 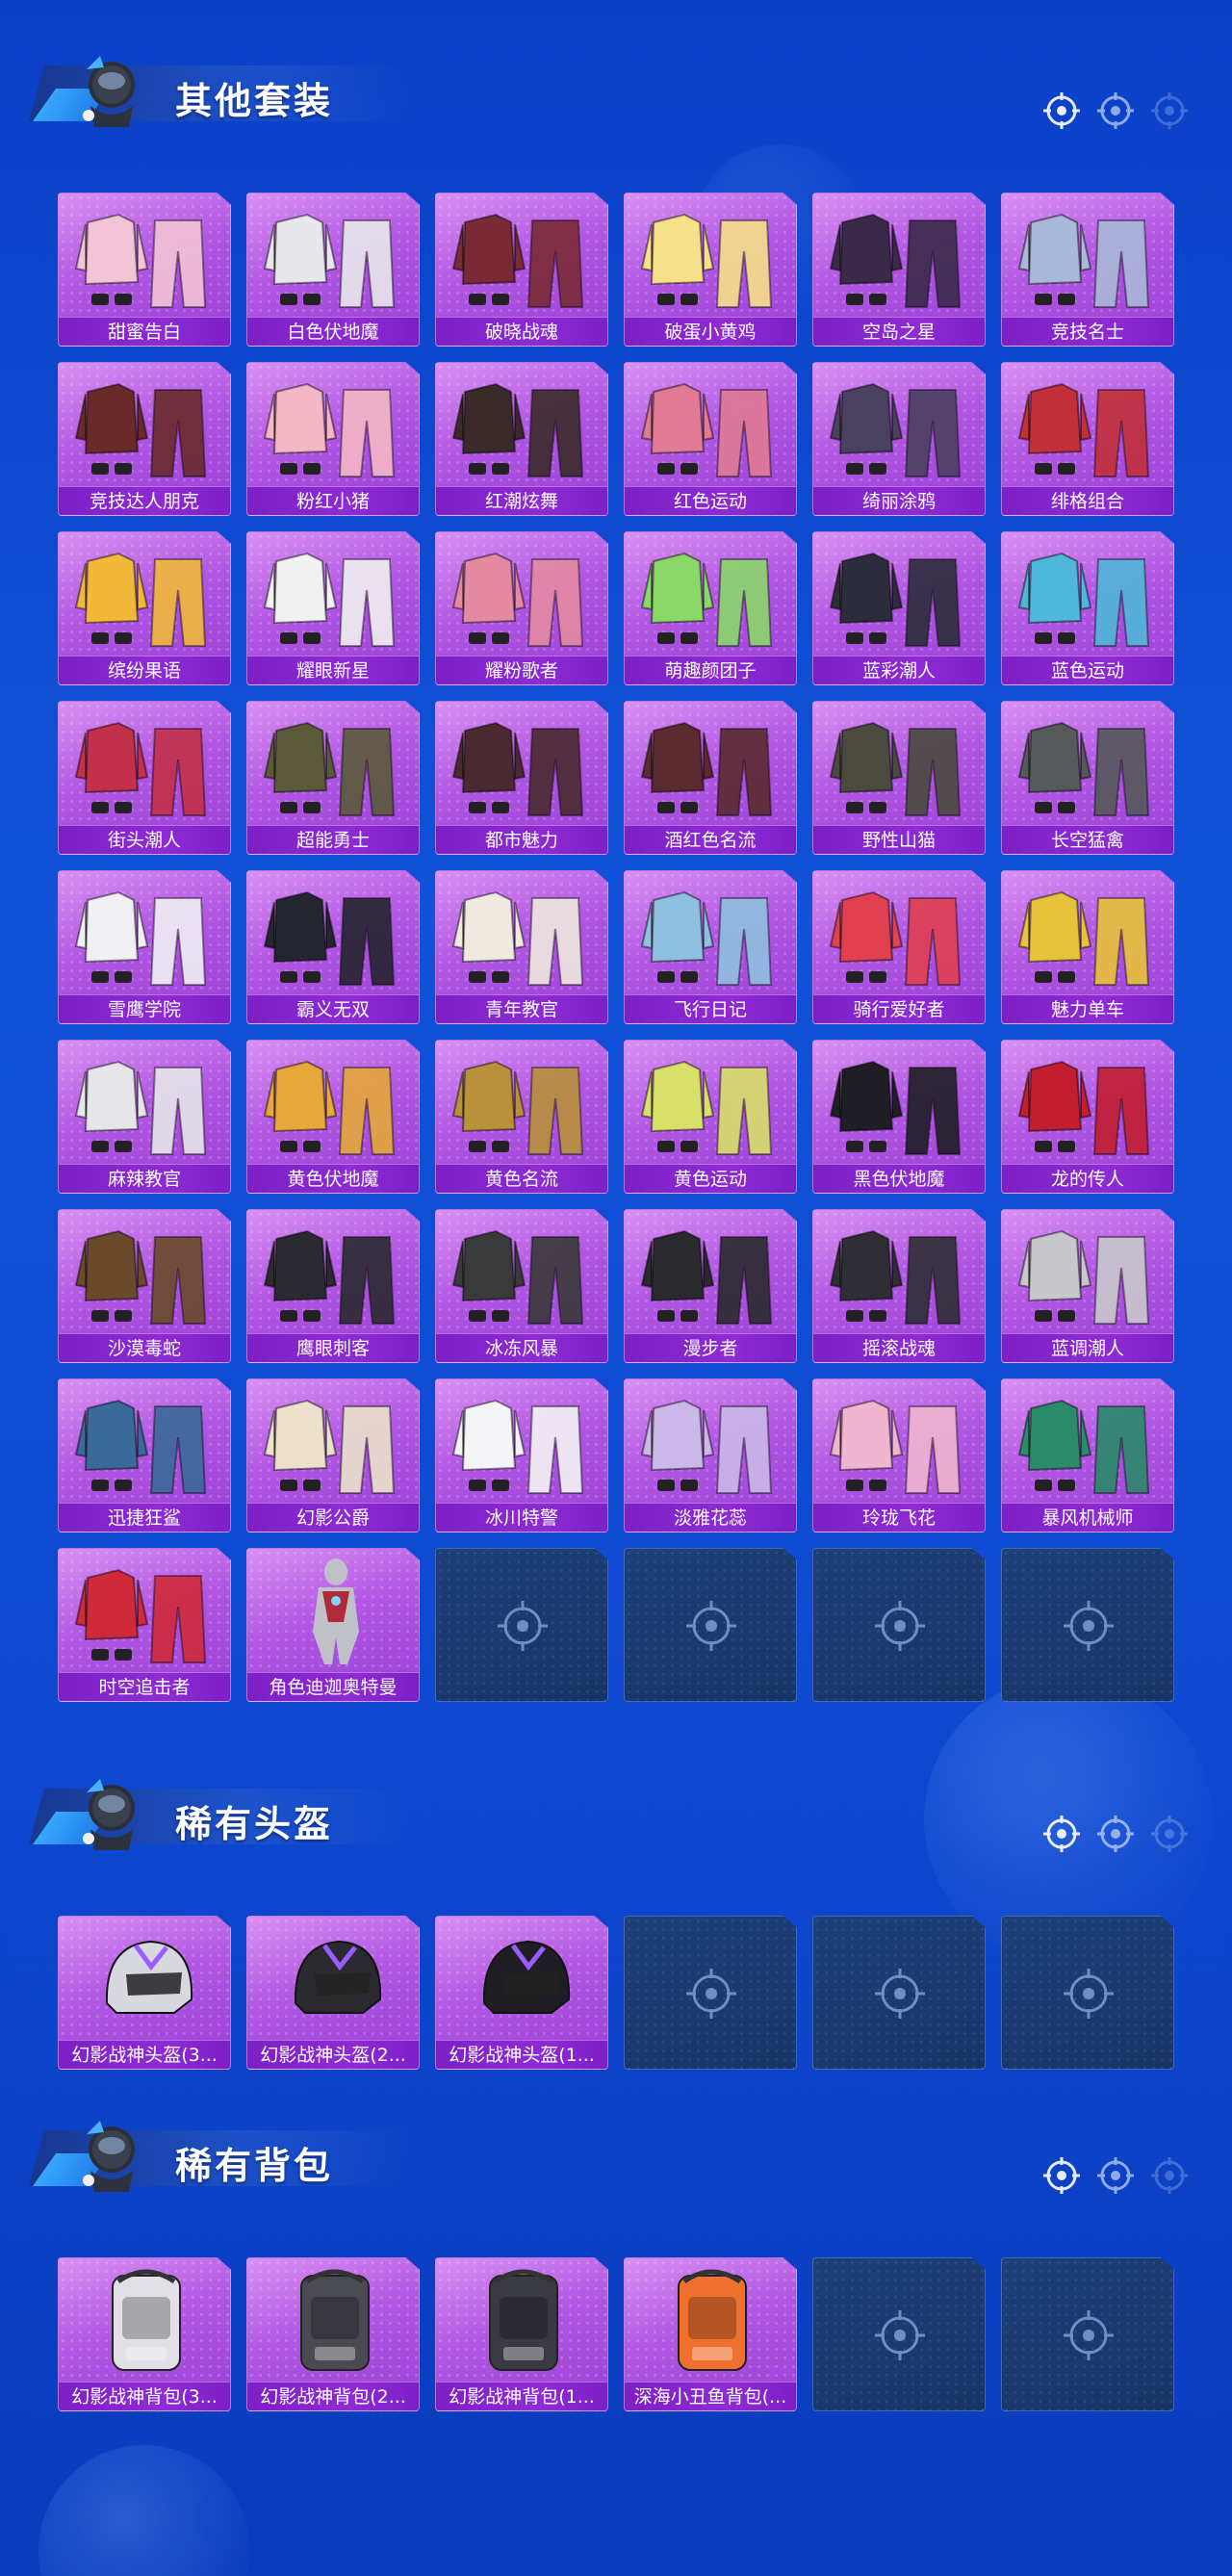 What do you see at coordinates (521, 1518) in the screenshot?
I see `item-label: 冰川特警` at bounding box center [521, 1518].